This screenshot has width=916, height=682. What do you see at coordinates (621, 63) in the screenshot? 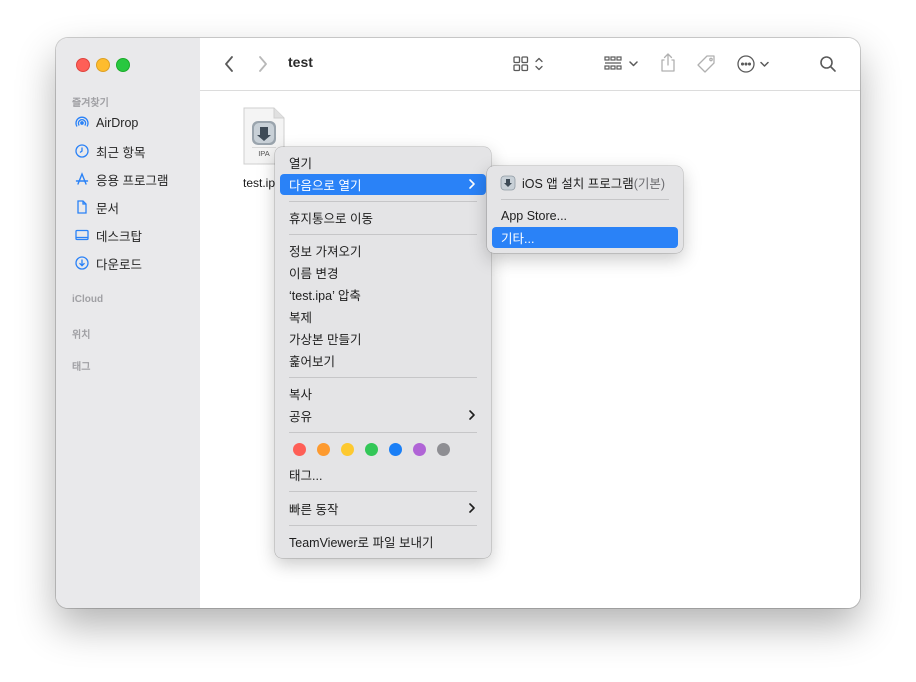
I see `group-icon` at bounding box center [621, 63].